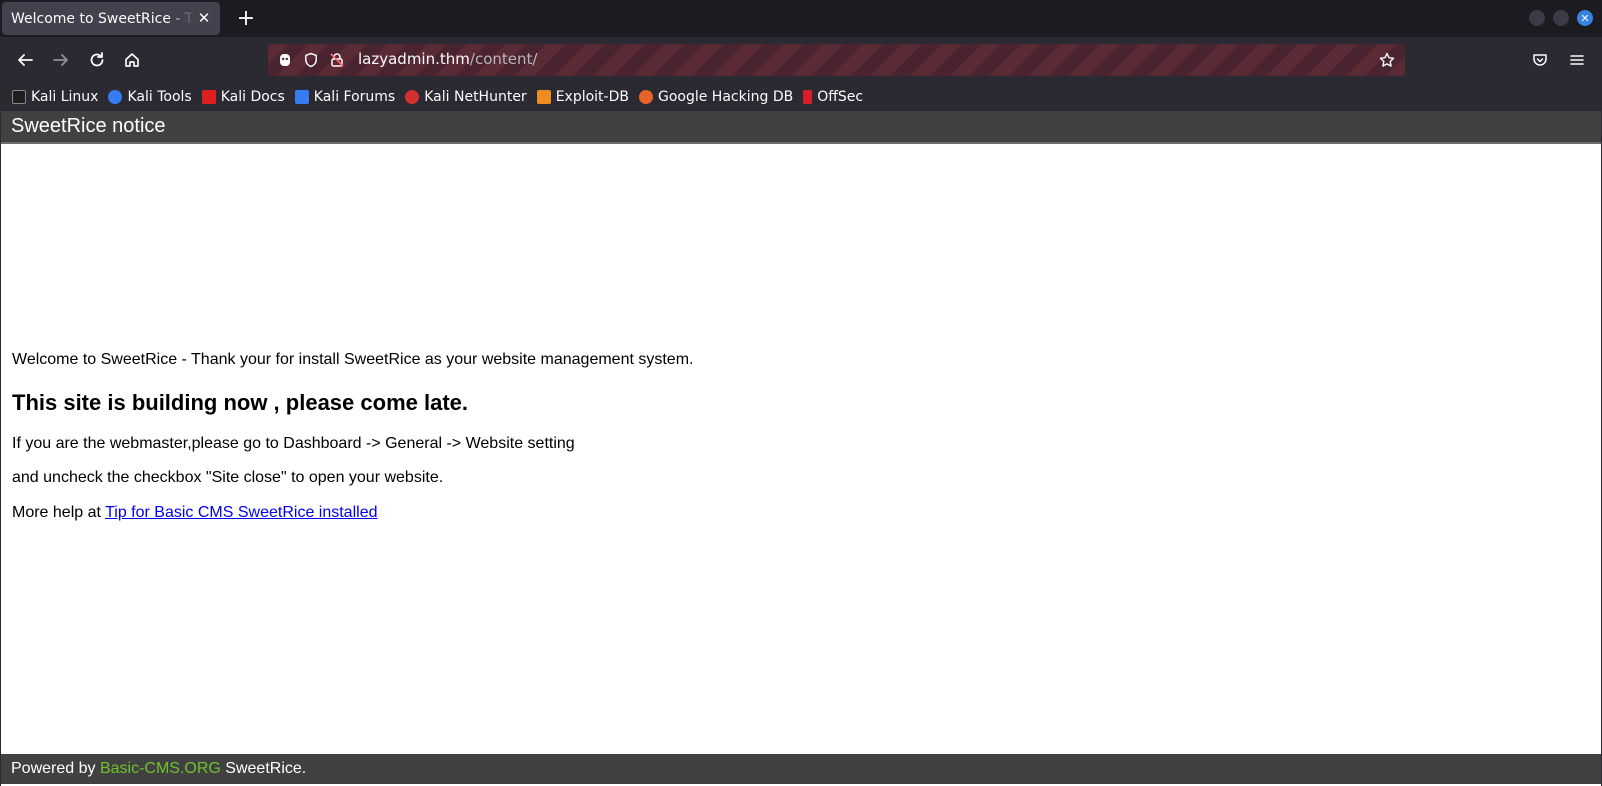 The width and height of the screenshot is (1602, 786). What do you see at coordinates (263, 768) in the screenshot?
I see `footer-suffix: SweetRice.` at bounding box center [263, 768].